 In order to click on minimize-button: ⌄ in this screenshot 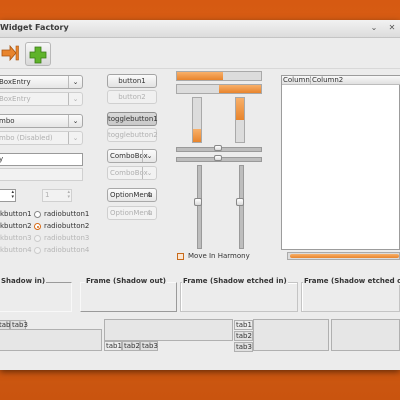, I will do `click(374, 28)`.